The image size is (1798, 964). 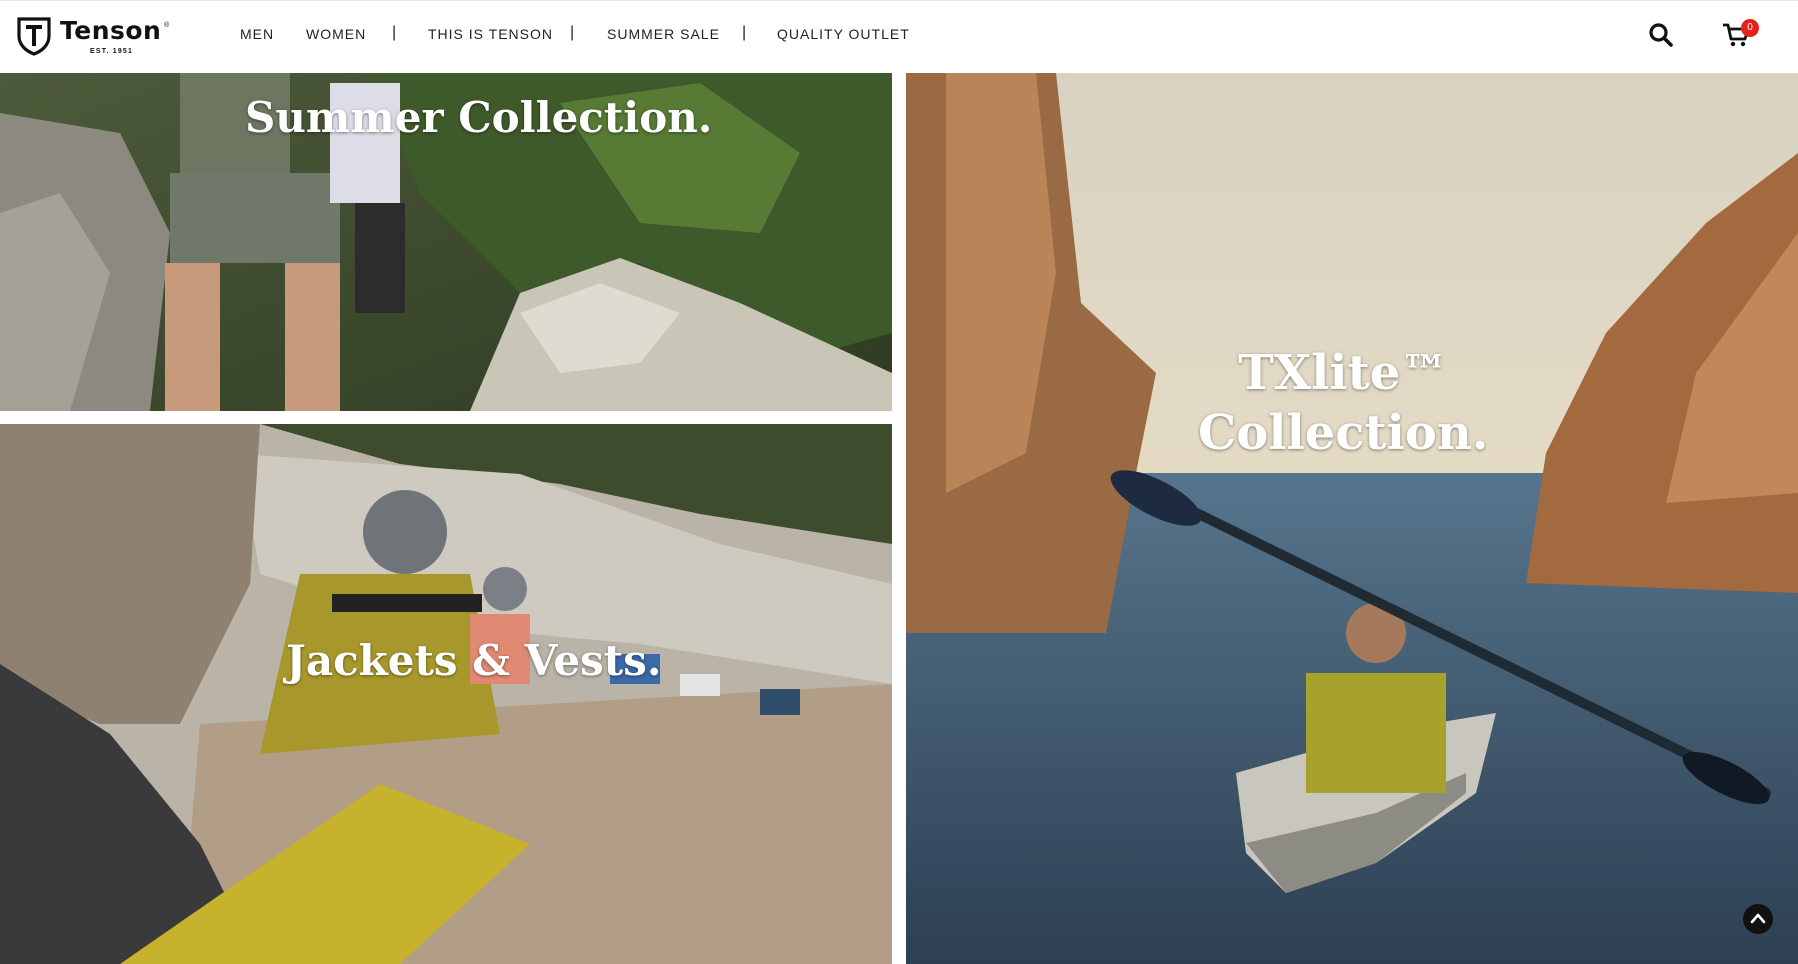 I want to click on nav-summer-sale: SUMMER SALE, so click(x=663, y=34).